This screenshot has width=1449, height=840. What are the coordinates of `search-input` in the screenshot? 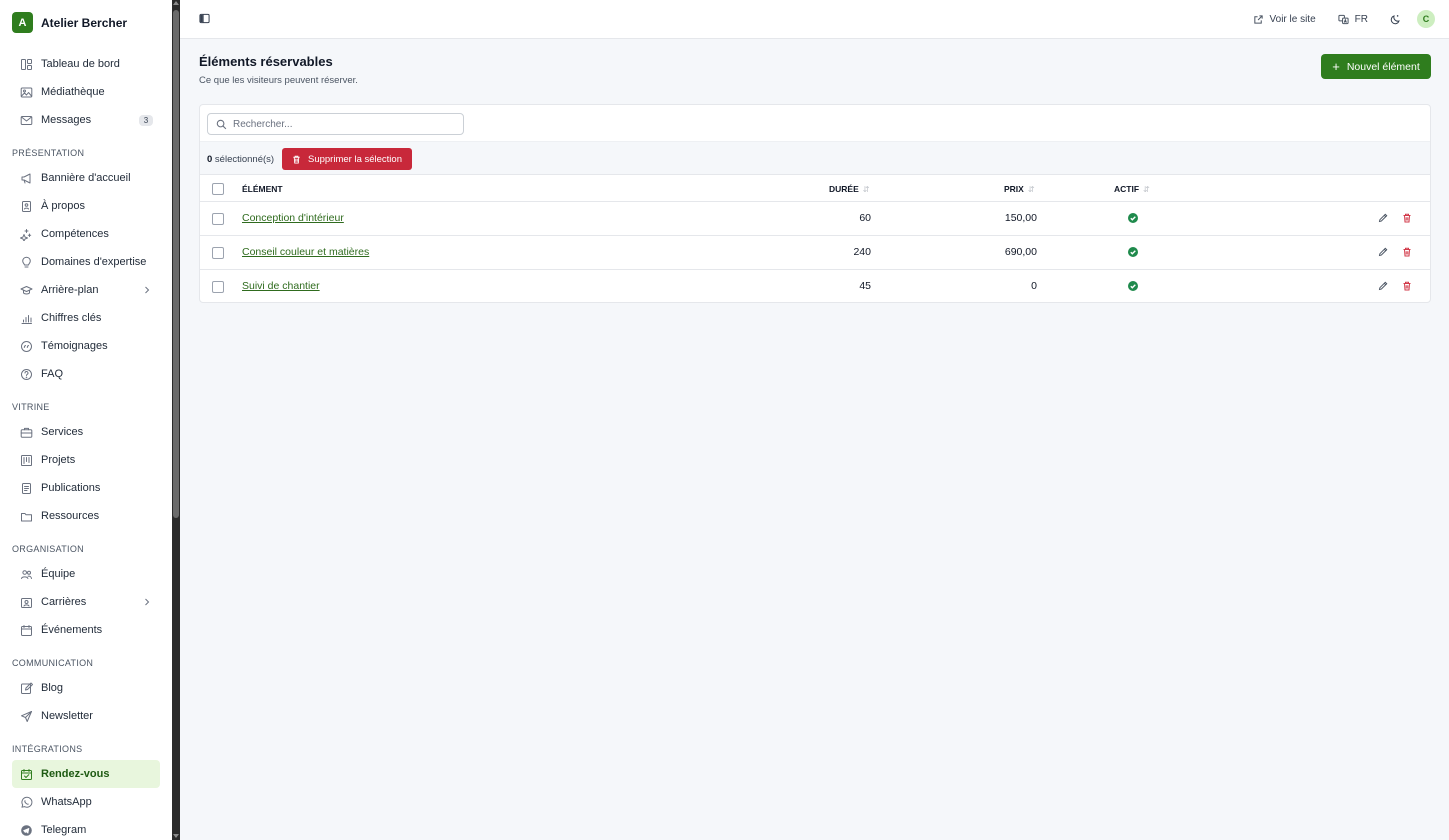 It's located at (343, 124).